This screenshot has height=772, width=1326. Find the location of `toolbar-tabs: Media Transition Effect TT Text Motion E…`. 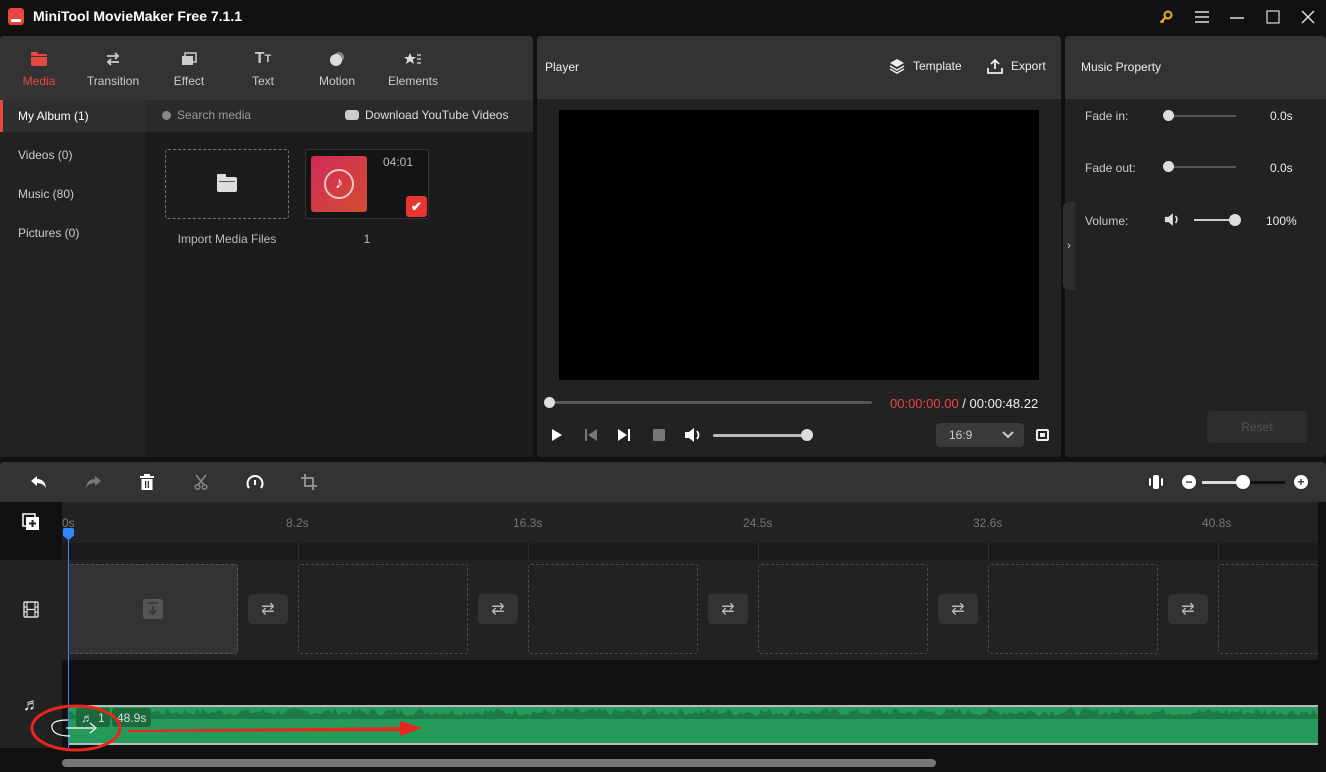

toolbar-tabs: Media Transition Effect TT Text Motion E… is located at coordinates (266, 68).